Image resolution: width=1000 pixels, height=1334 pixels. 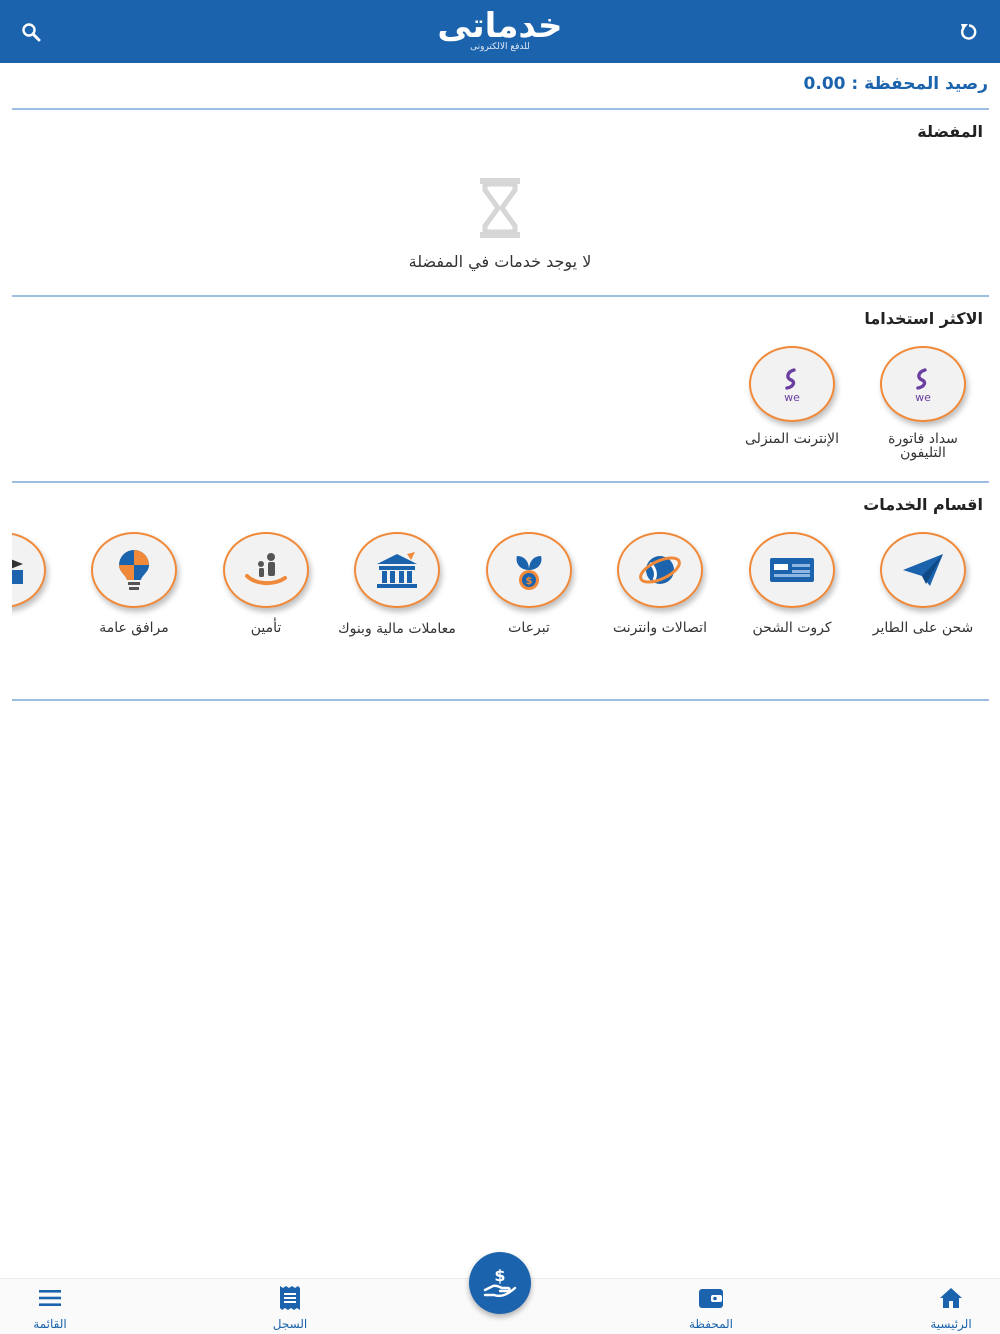 What do you see at coordinates (290, 1324) in the screenshot?
I see `nav-history-label: السجل` at bounding box center [290, 1324].